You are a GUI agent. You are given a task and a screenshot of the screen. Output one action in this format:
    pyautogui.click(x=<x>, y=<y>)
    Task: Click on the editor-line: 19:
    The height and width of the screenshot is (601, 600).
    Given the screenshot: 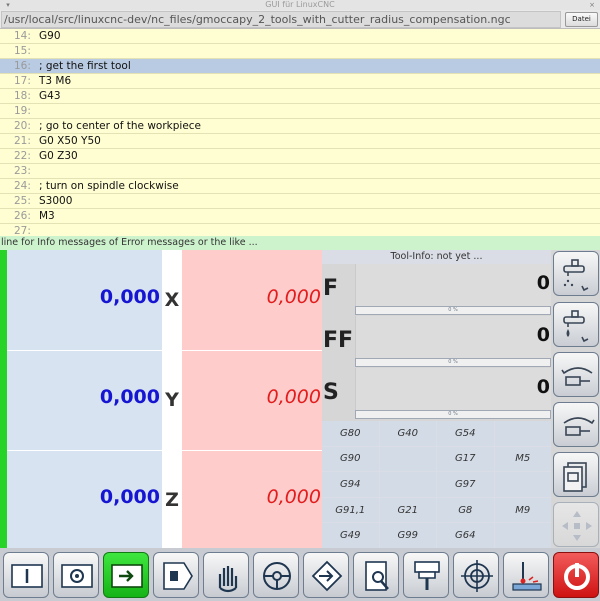 What is the action you would take?
    pyautogui.click(x=300, y=111)
    